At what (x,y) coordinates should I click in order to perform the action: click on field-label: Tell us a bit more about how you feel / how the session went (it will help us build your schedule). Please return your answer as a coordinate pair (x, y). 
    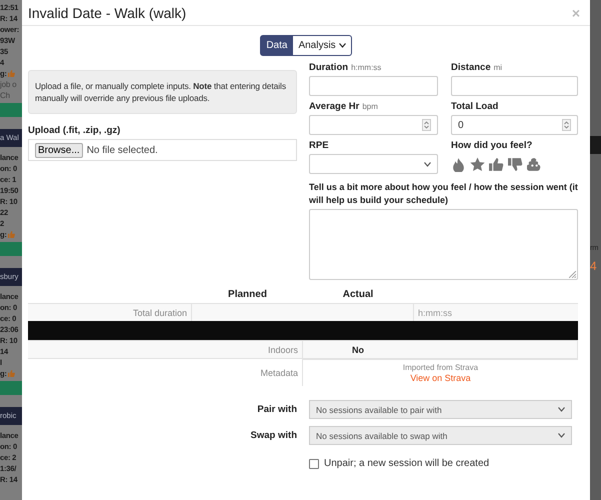
    Looking at the image, I should click on (443, 194).